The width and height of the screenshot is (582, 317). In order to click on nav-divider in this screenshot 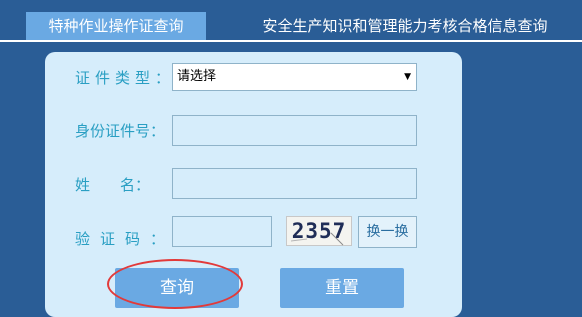, I will do `click(291, 41)`.